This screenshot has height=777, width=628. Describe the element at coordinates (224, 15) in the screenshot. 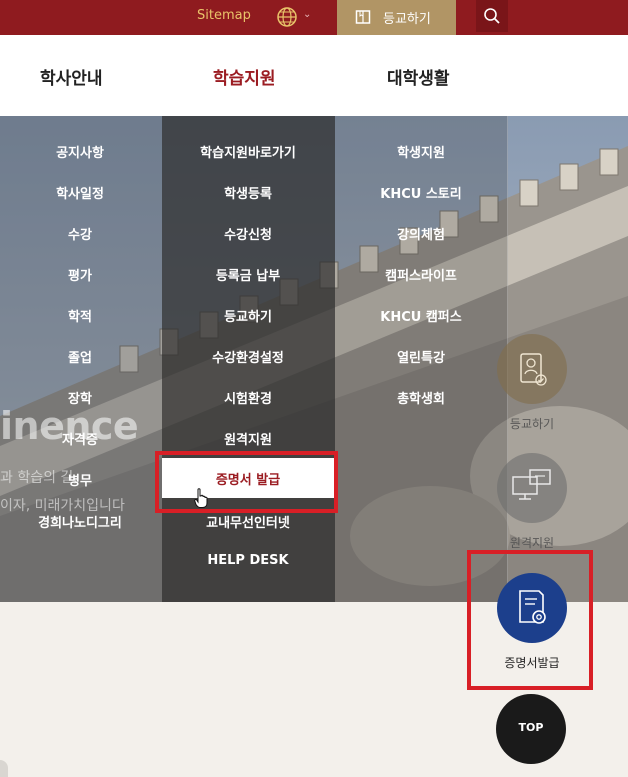

I see `sitemap-link: Sitemap` at that location.